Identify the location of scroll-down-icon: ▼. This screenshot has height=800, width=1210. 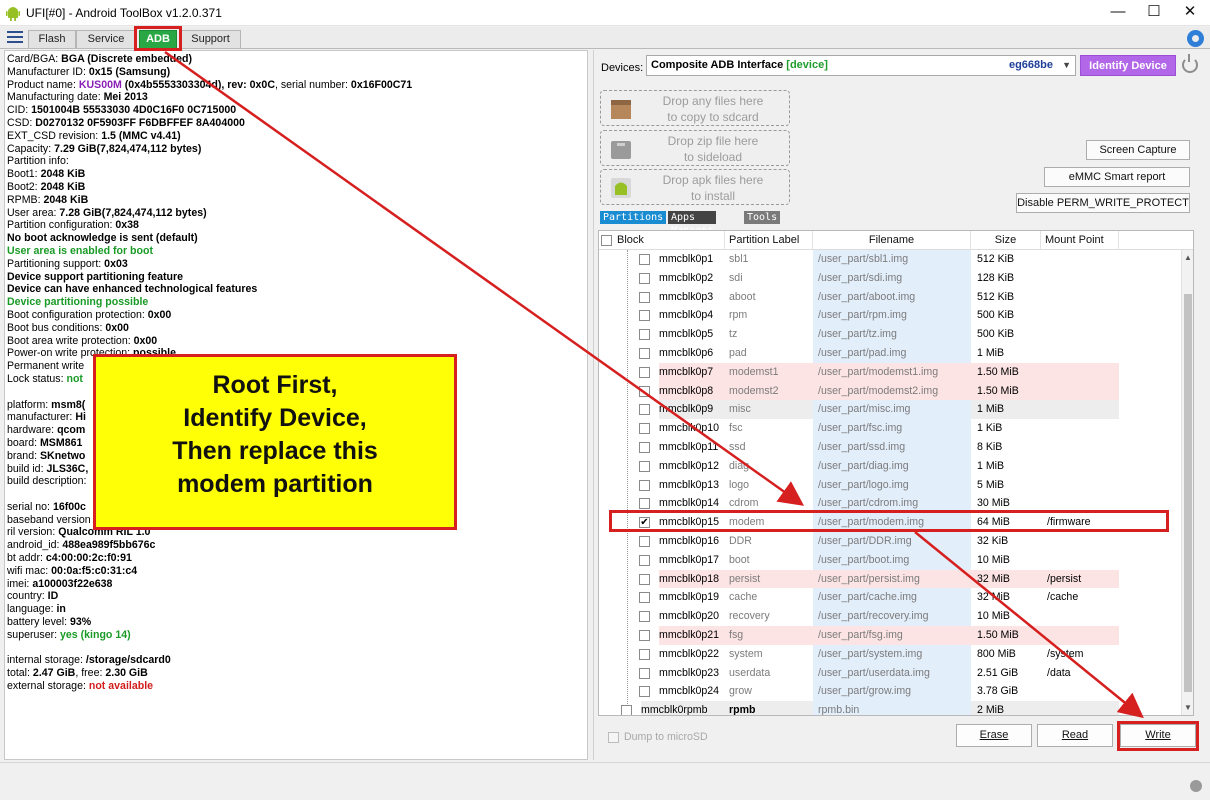
(1188, 708).